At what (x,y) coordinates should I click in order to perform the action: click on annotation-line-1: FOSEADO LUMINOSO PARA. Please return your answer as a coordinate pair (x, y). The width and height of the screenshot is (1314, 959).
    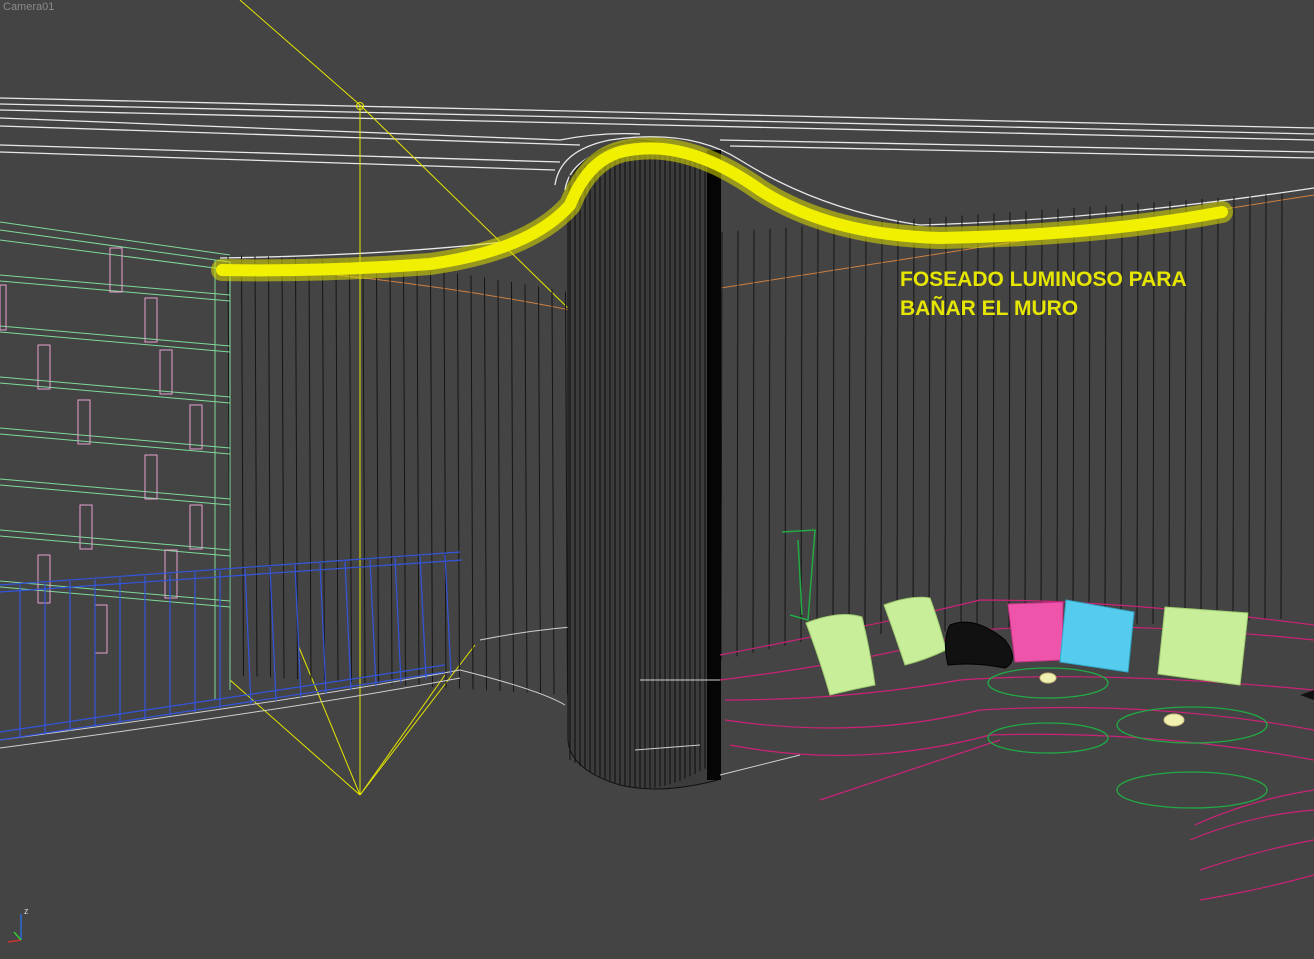
    Looking at the image, I should click on (1043, 279).